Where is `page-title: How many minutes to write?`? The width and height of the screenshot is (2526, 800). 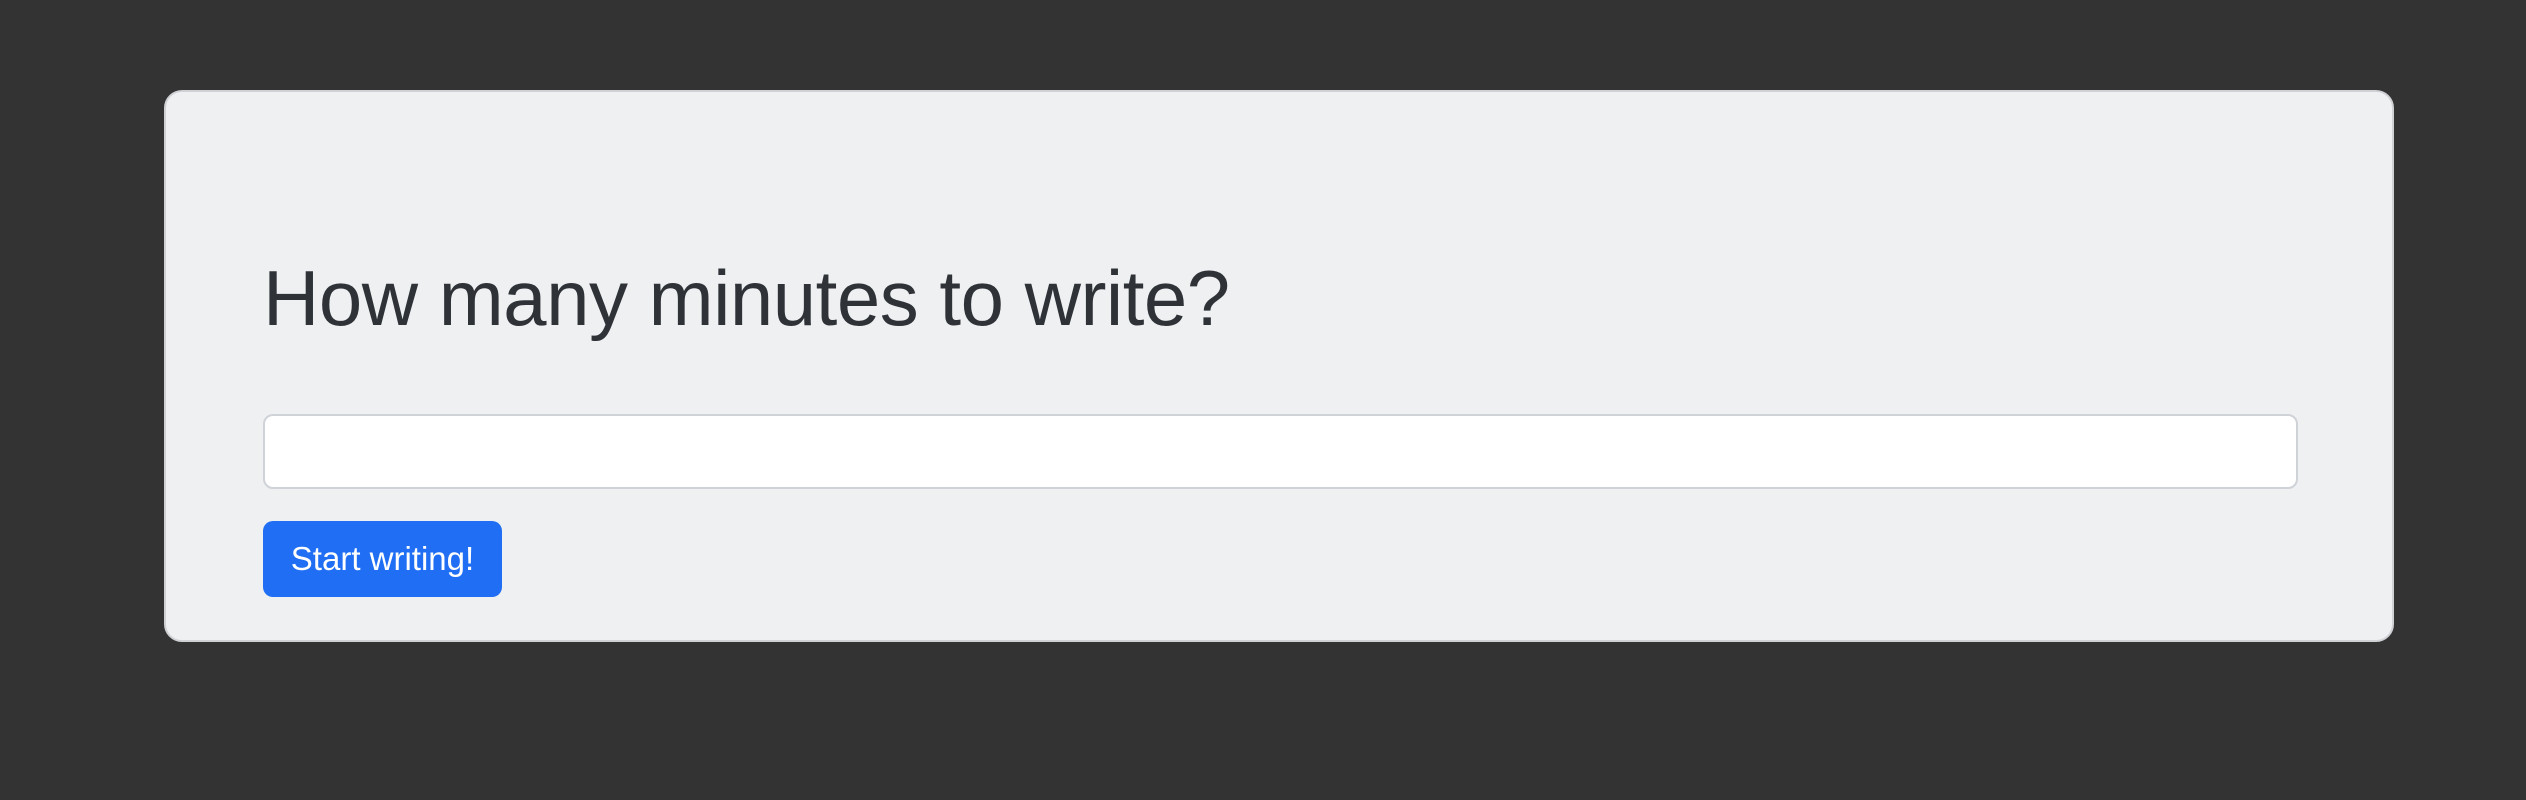 page-title: How many minutes to write? is located at coordinates (746, 298).